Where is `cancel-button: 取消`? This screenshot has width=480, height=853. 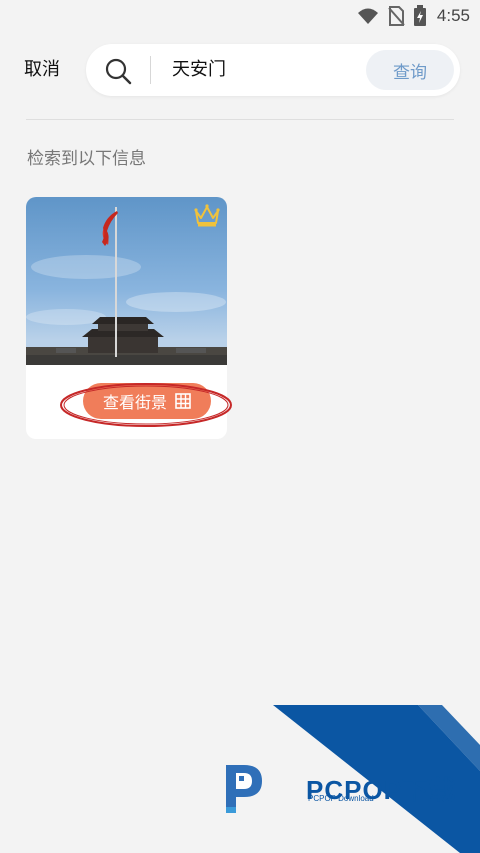 cancel-button: 取消 is located at coordinates (42, 70).